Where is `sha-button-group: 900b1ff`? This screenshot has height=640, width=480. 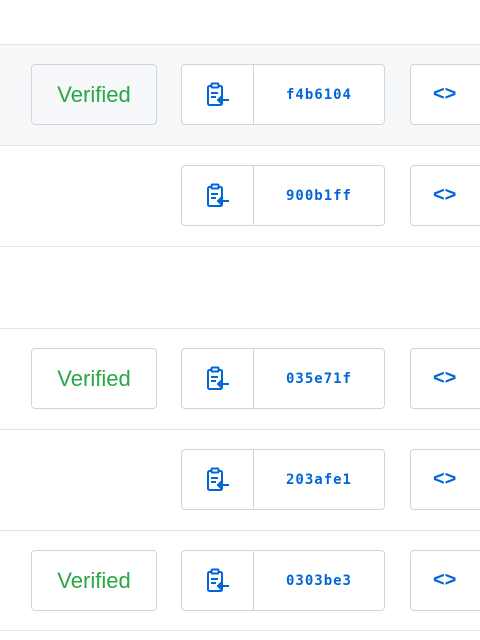
sha-button-group: 900b1ff is located at coordinates (283, 195).